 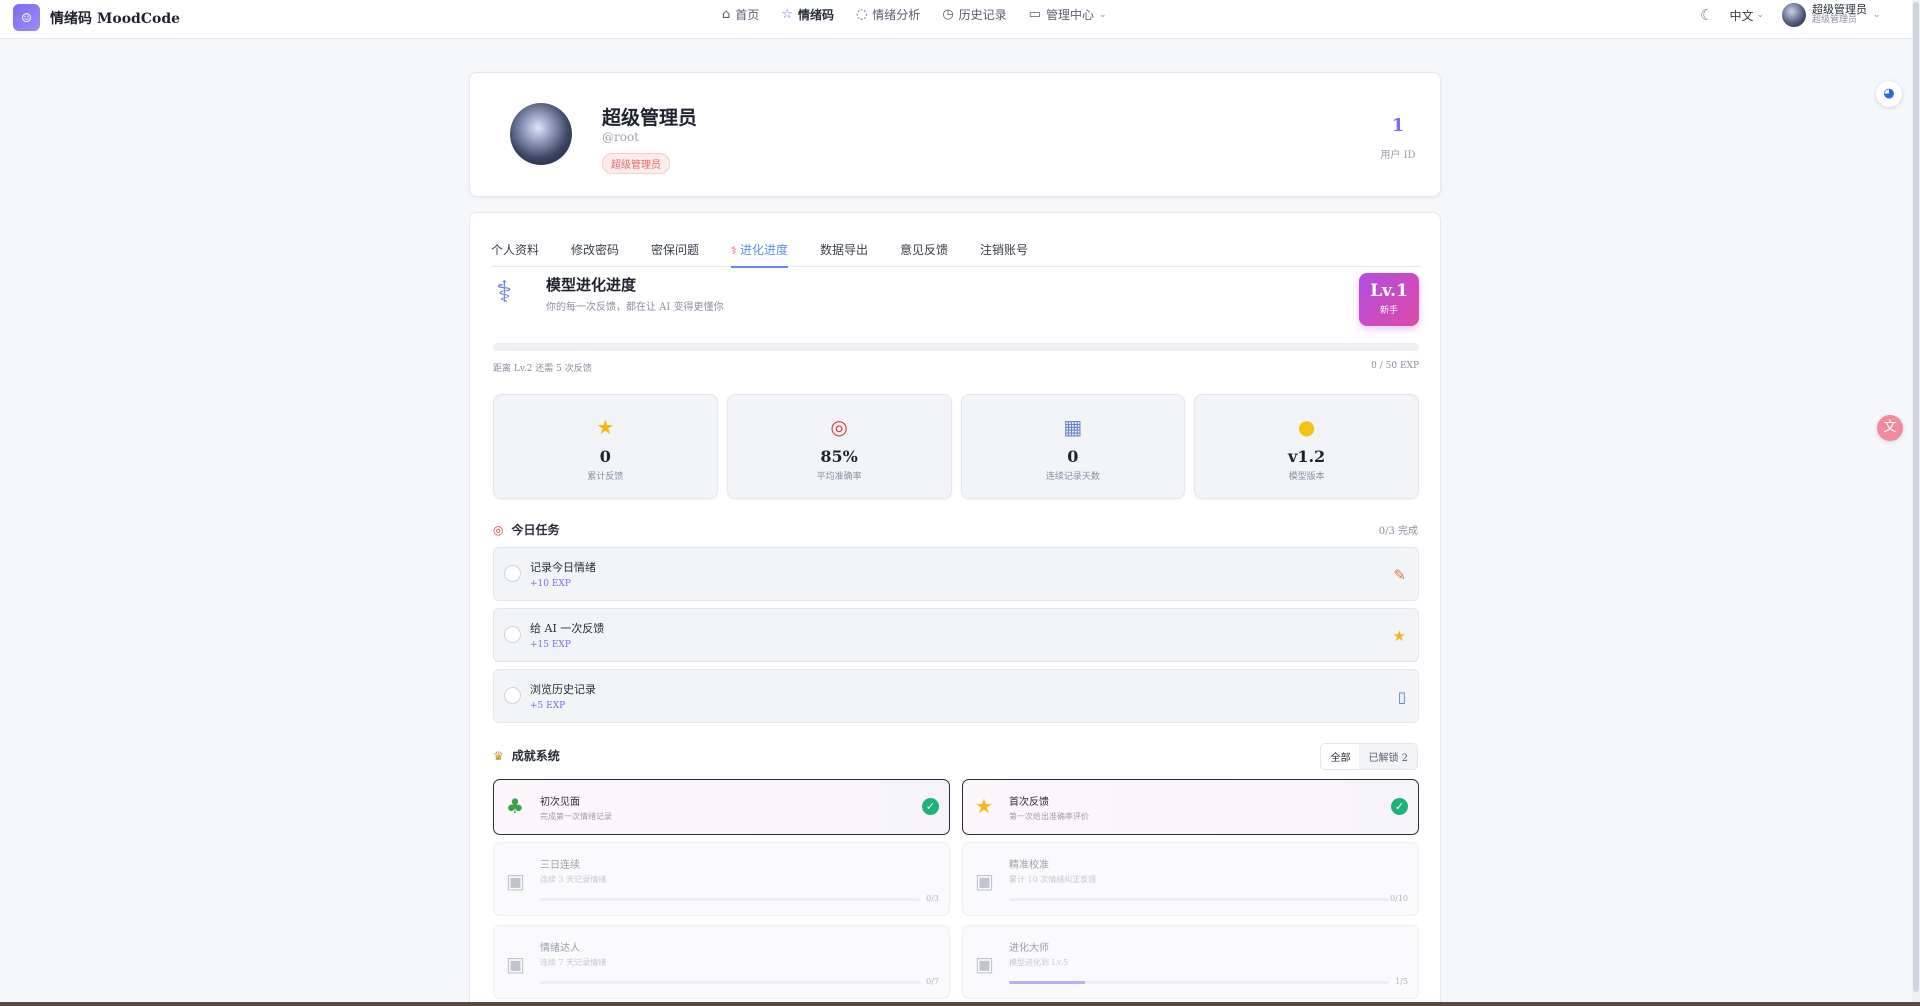 I want to click on role-badge: 超级管理员, so click(x=636, y=163).